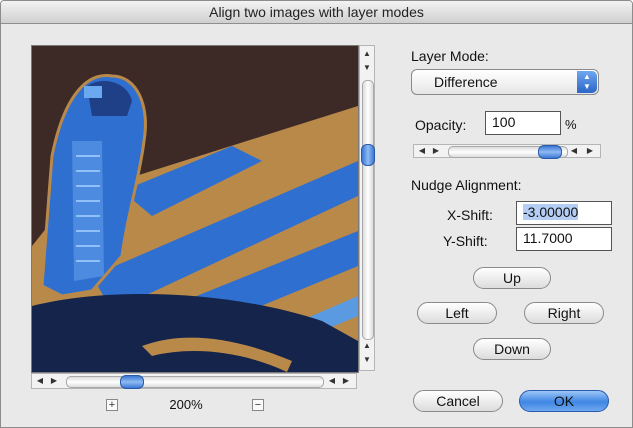 This screenshot has height=428, width=633. What do you see at coordinates (512, 349) in the screenshot?
I see `down-button: Down` at bounding box center [512, 349].